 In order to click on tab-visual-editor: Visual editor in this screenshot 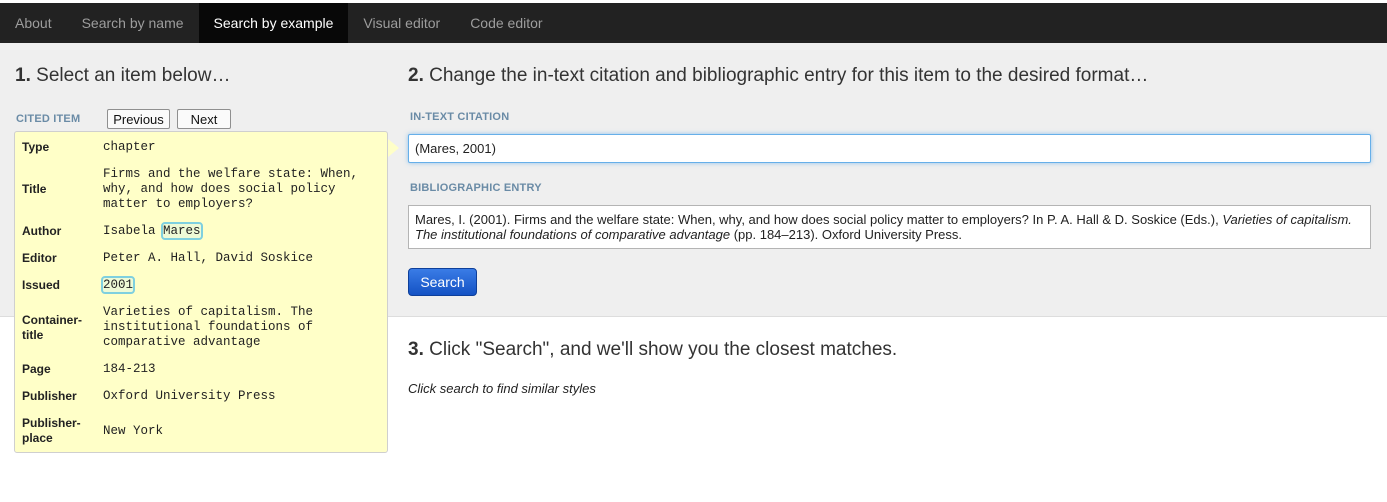, I will do `click(401, 23)`.